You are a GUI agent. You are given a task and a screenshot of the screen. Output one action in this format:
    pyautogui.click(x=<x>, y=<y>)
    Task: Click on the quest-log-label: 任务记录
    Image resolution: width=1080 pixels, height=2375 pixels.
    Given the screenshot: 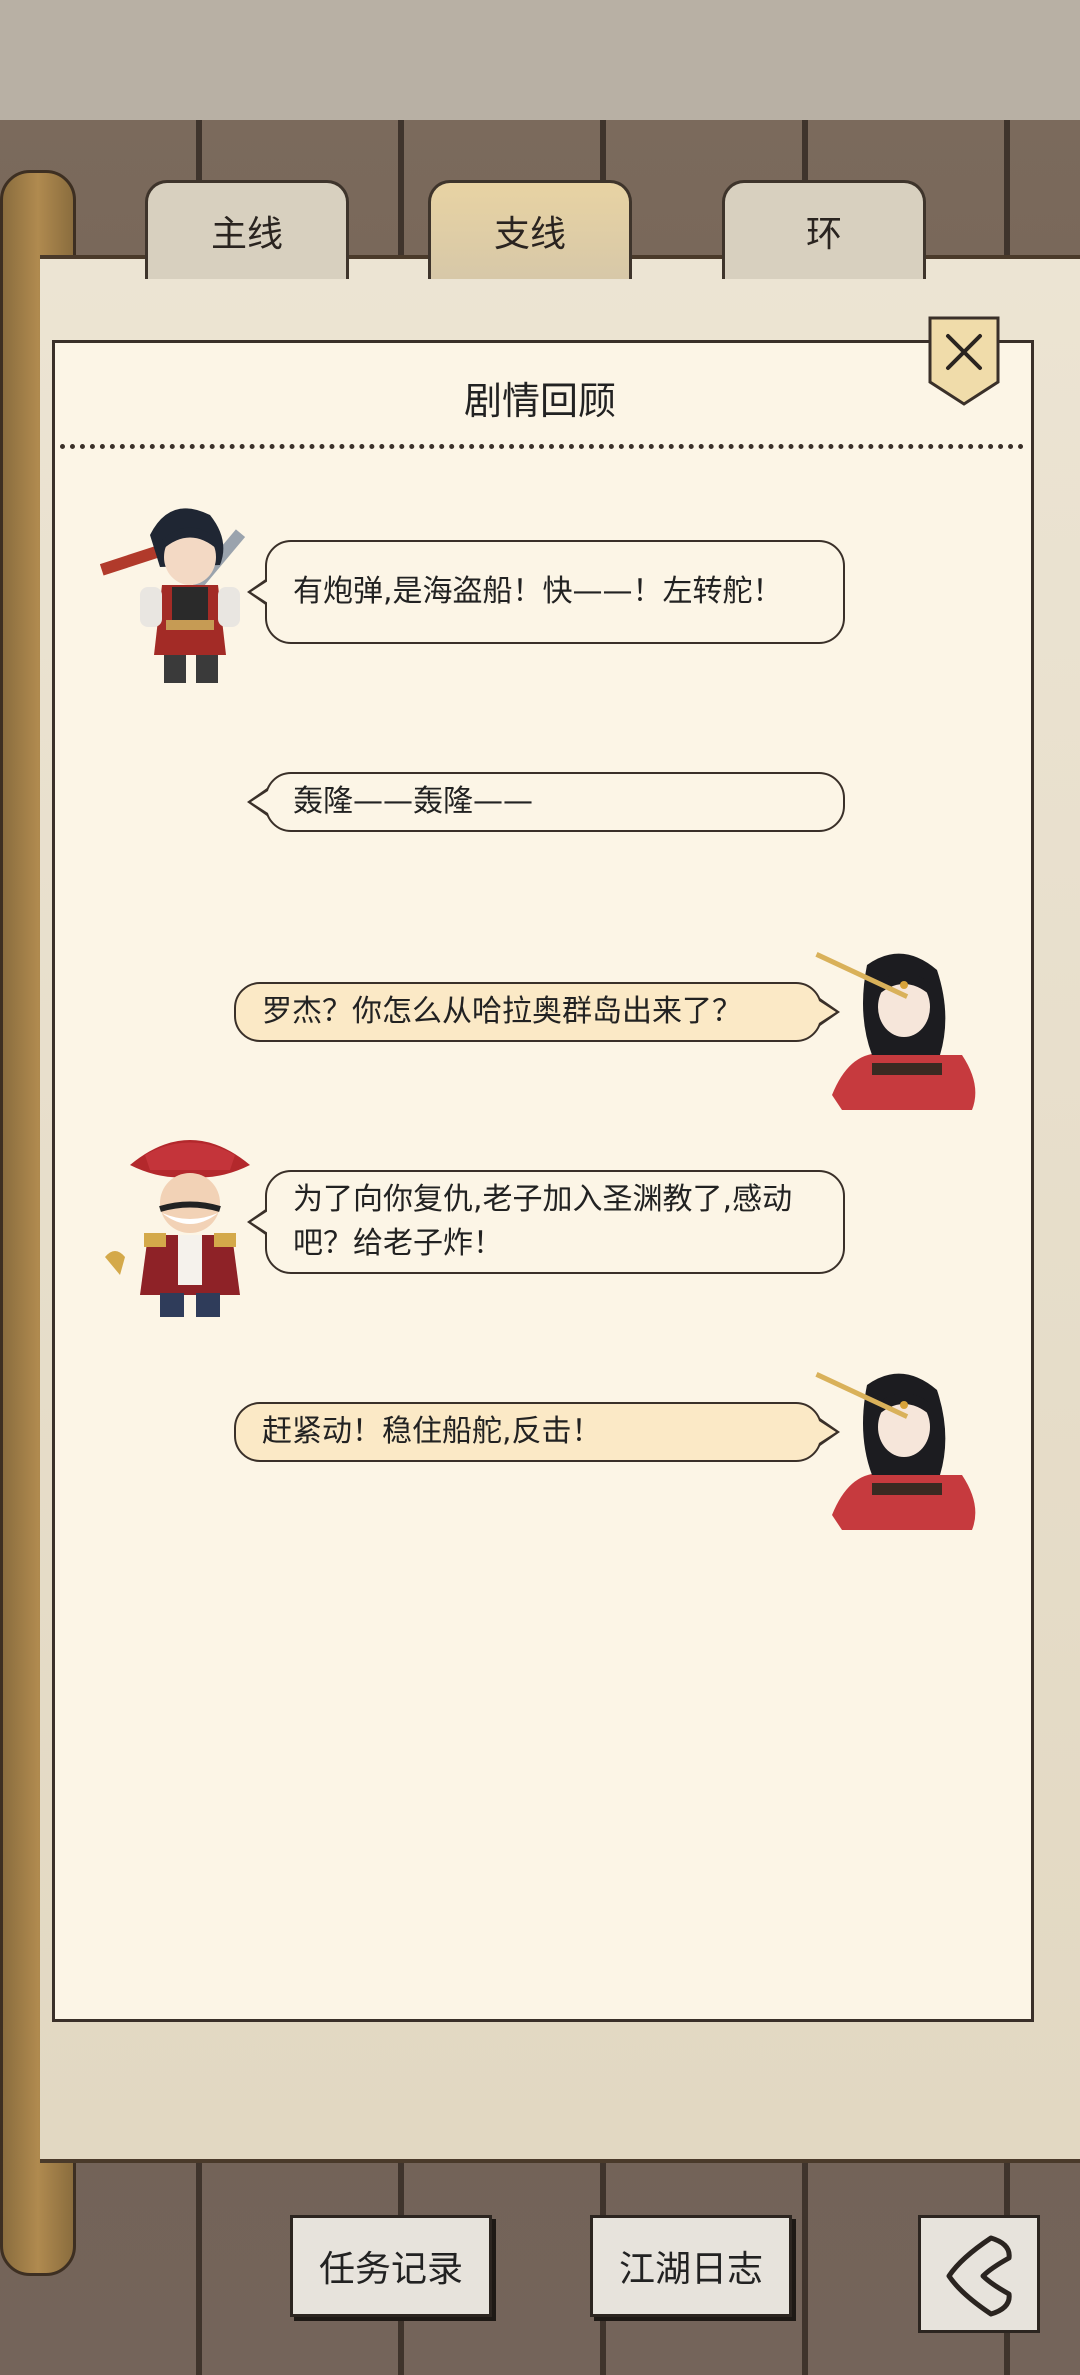 What is the action you would take?
    pyautogui.click(x=390, y=2269)
    